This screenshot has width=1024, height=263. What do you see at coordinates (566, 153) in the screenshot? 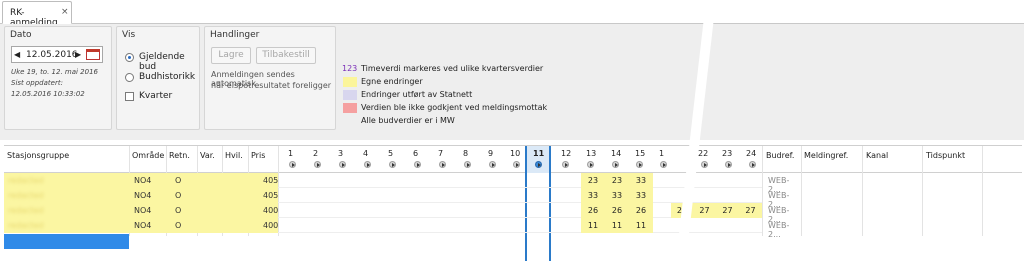
I see `col-hour: 12` at bounding box center [566, 153].